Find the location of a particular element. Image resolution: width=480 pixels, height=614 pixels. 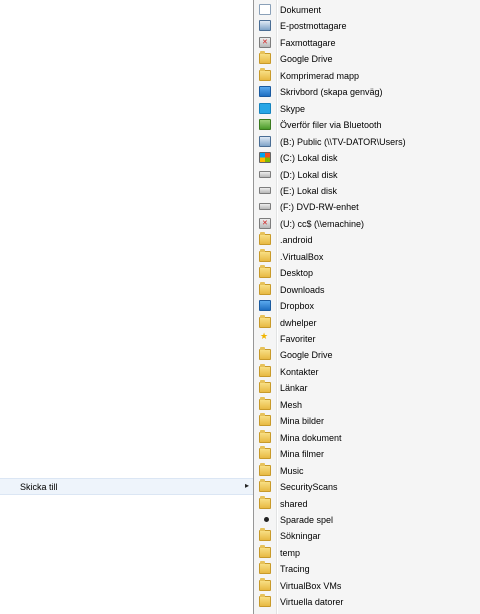

skype-icon is located at coordinates (265, 108).